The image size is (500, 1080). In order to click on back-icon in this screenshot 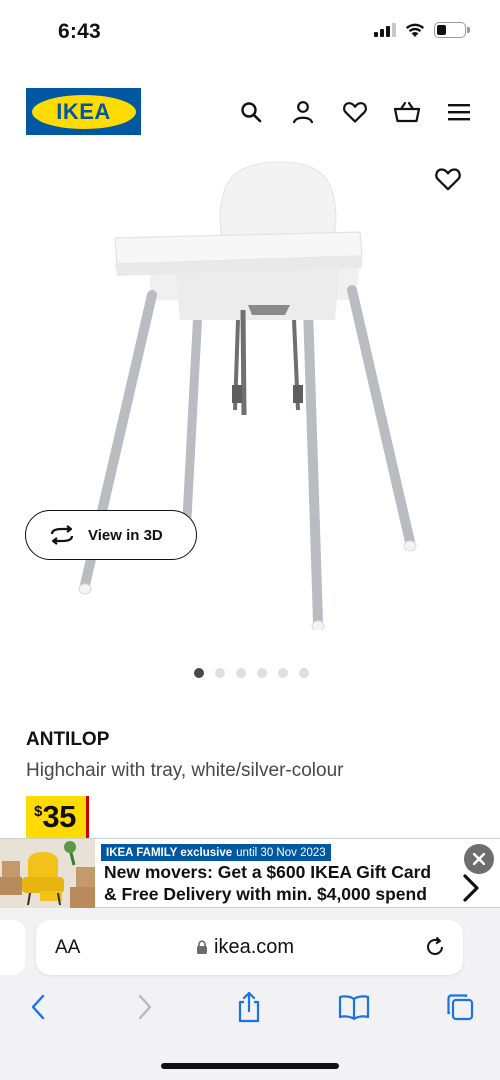, I will do `click(38, 1007)`.